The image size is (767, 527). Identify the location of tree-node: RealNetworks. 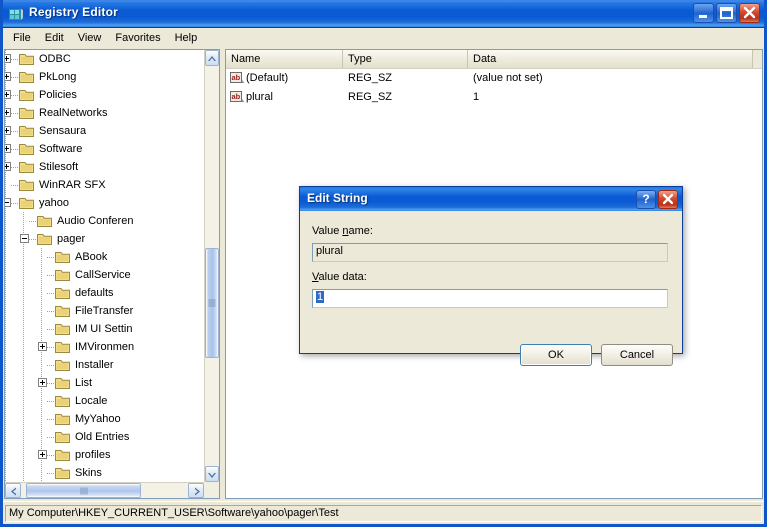
(104, 113).